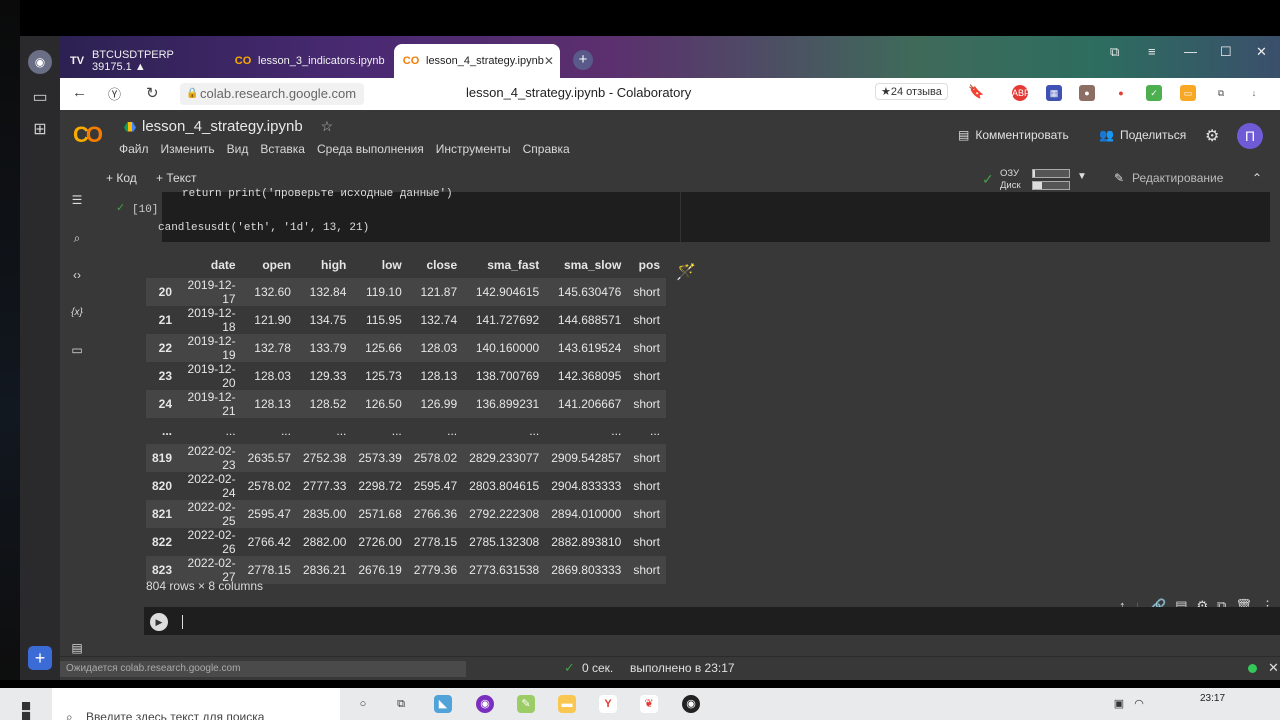 The height and width of the screenshot is (720, 1280). I want to click on comment-button: ▤ Комментировать, so click(1013, 135).